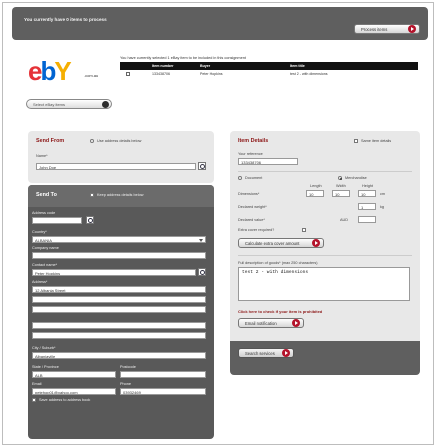 This screenshot has height=448, width=438. What do you see at coordinates (44, 348) in the screenshot?
I see `city-label: City / Suburb*` at bounding box center [44, 348].